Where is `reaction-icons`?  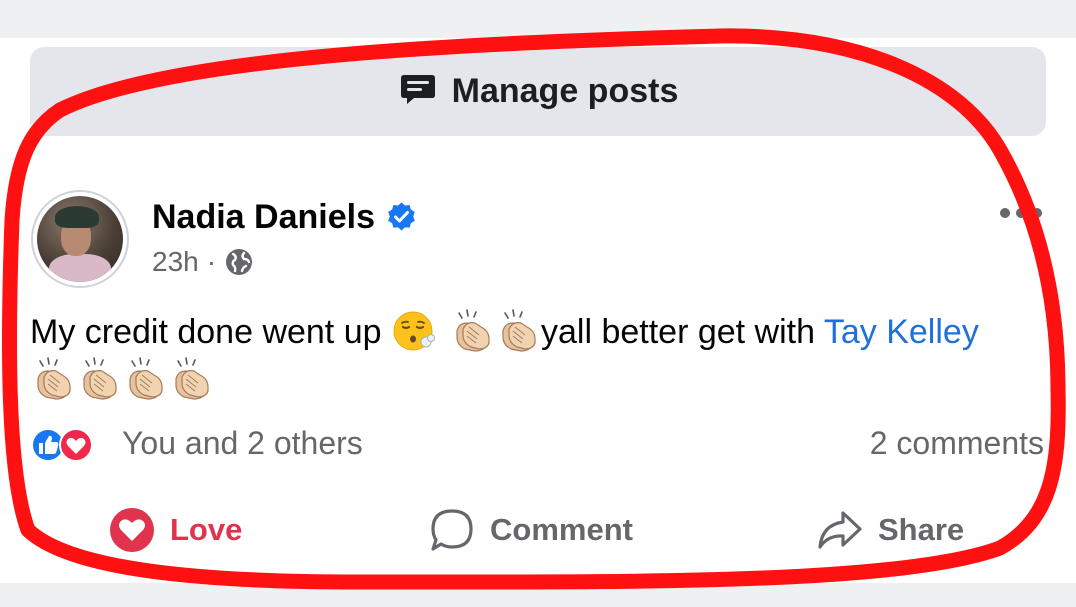
reaction-icons is located at coordinates (71, 445).